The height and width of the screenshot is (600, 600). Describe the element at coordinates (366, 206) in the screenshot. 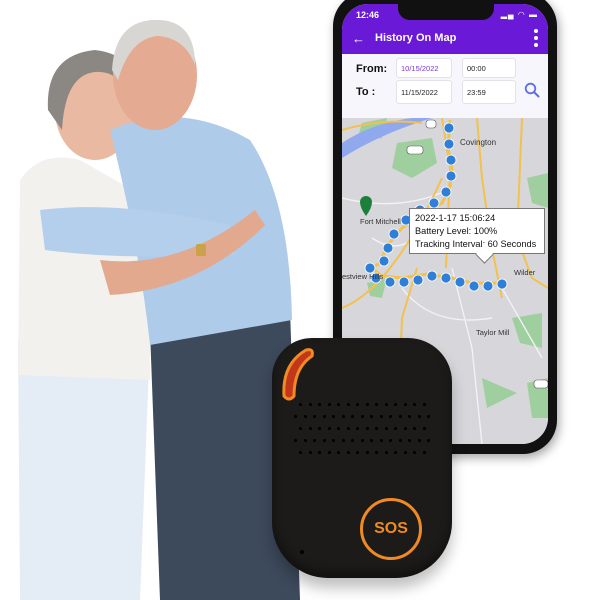

I see `flag-marker-icon` at that location.